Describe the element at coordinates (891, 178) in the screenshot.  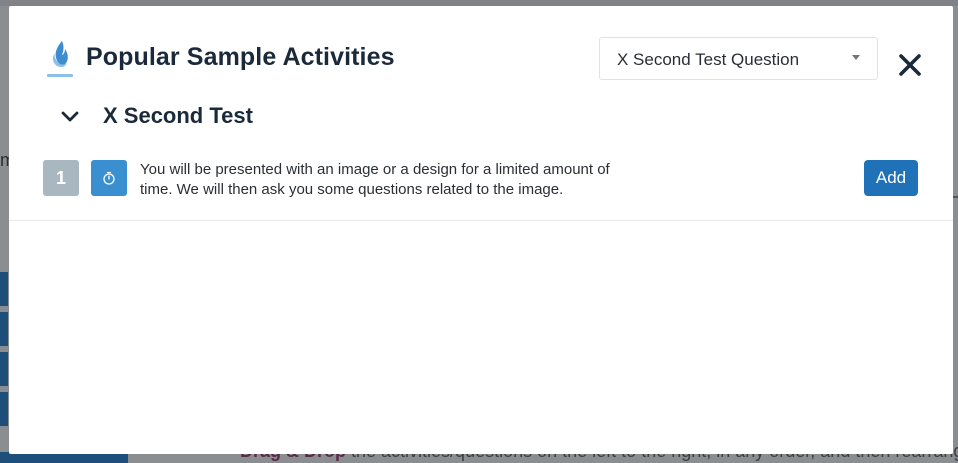
I see `add-button: Add` at that location.